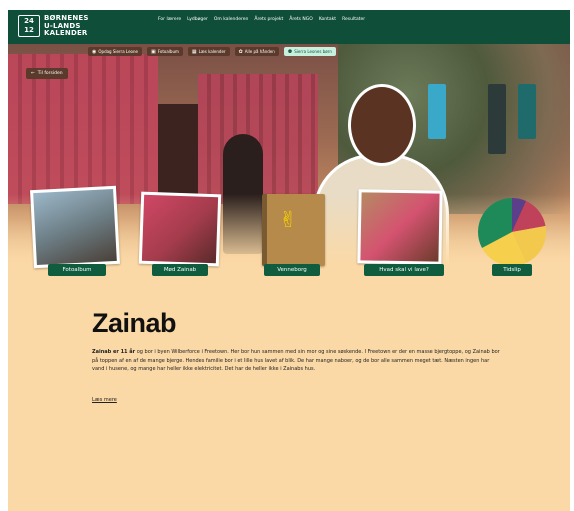 The width and height of the screenshot is (574, 511). Describe the element at coordinates (288, 220) in the screenshot. I see `handshake-icon: ✌` at that location.